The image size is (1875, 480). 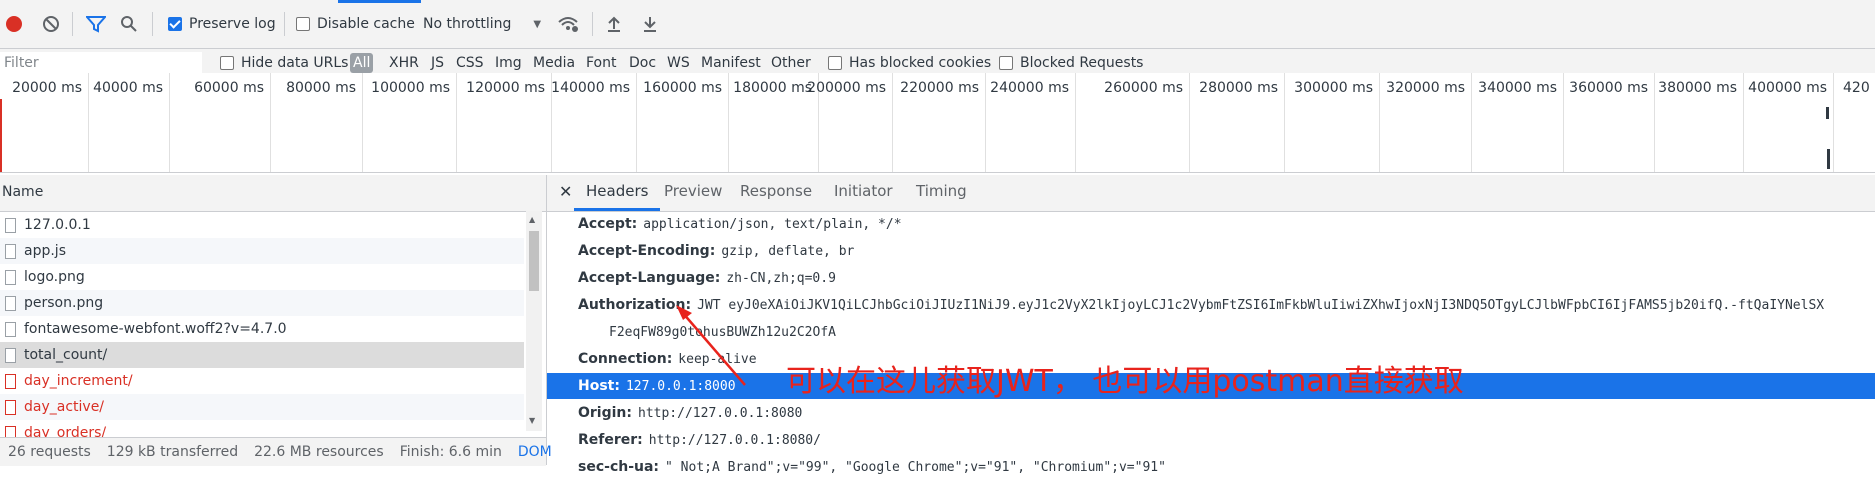 What do you see at coordinates (508, 63) in the screenshot?
I see `type-filter-img: Img` at bounding box center [508, 63].